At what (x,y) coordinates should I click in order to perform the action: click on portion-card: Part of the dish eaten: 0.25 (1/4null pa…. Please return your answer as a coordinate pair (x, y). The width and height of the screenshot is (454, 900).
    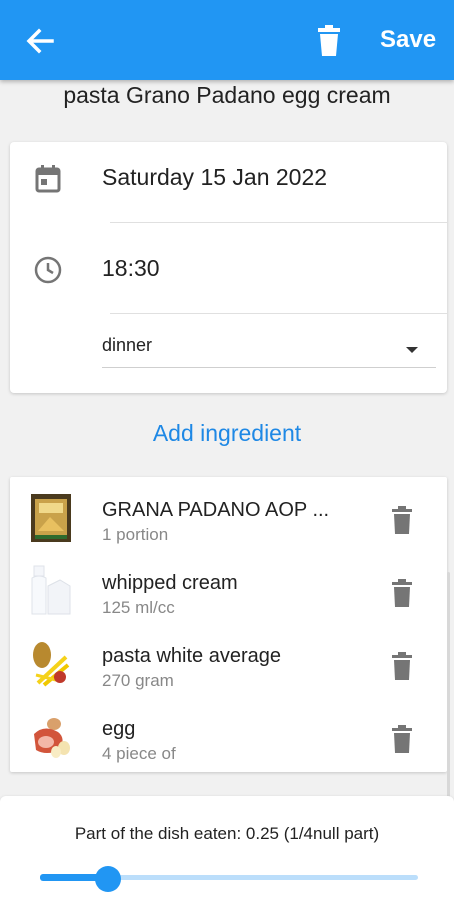
    Looking at the image, I should click on (227, 848).